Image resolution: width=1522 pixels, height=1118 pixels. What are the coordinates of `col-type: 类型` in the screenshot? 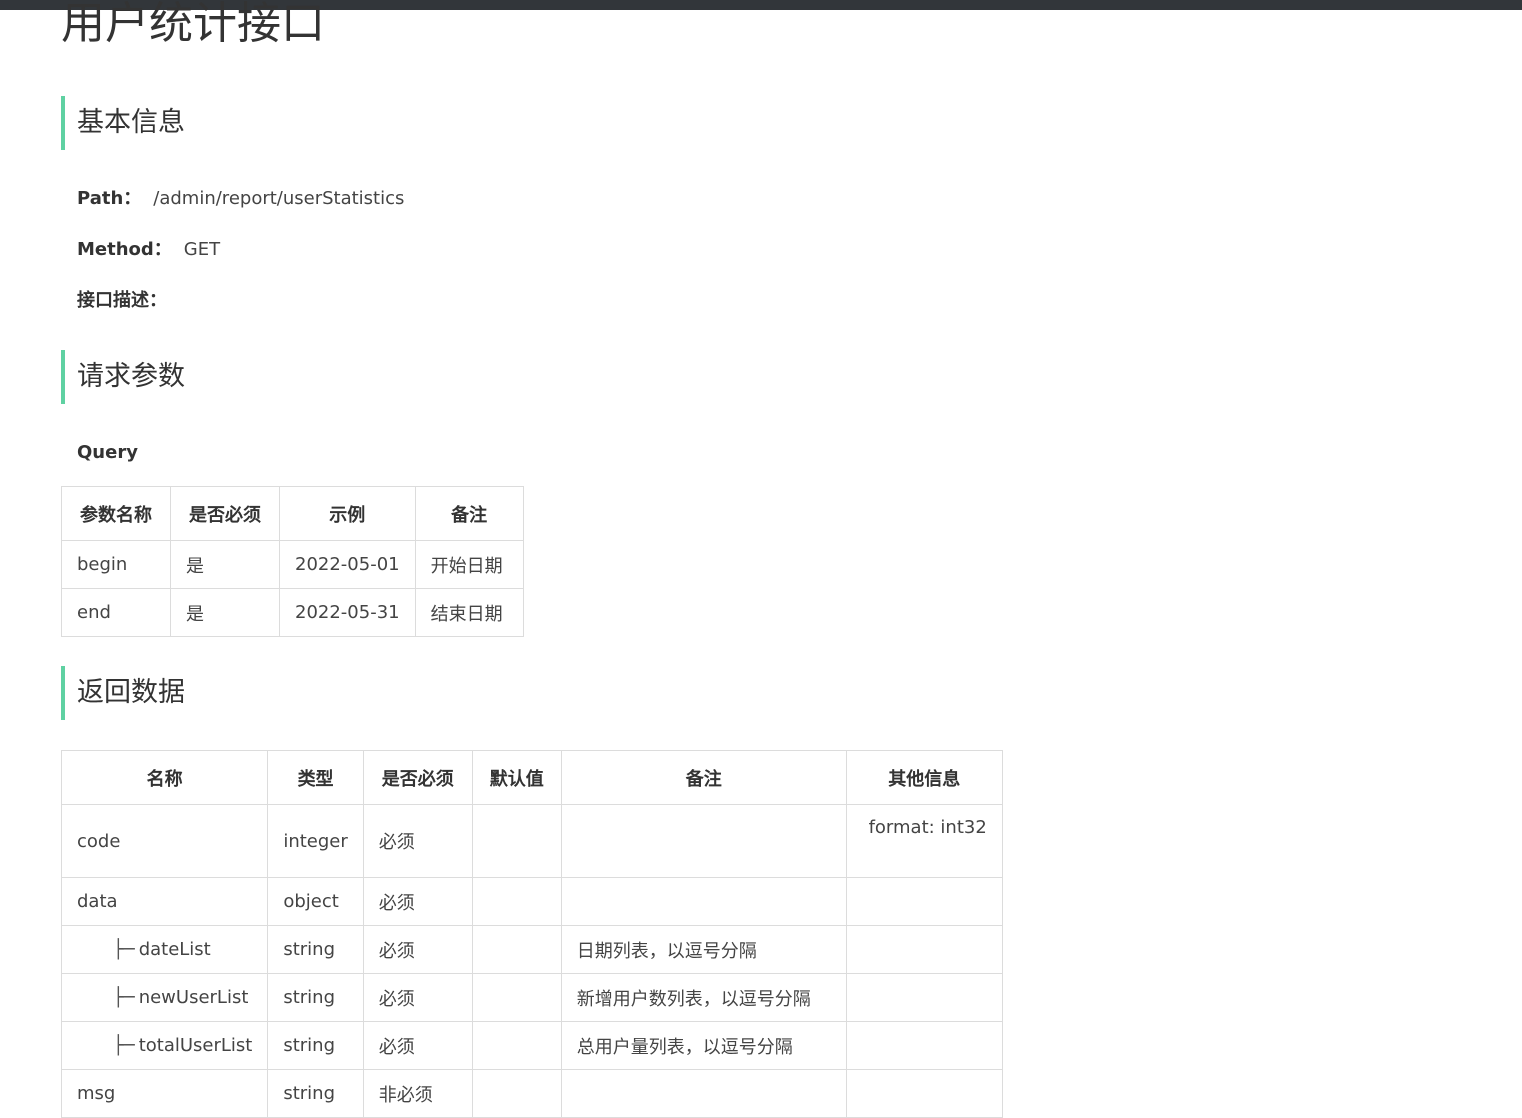 It's located at (315, 777).